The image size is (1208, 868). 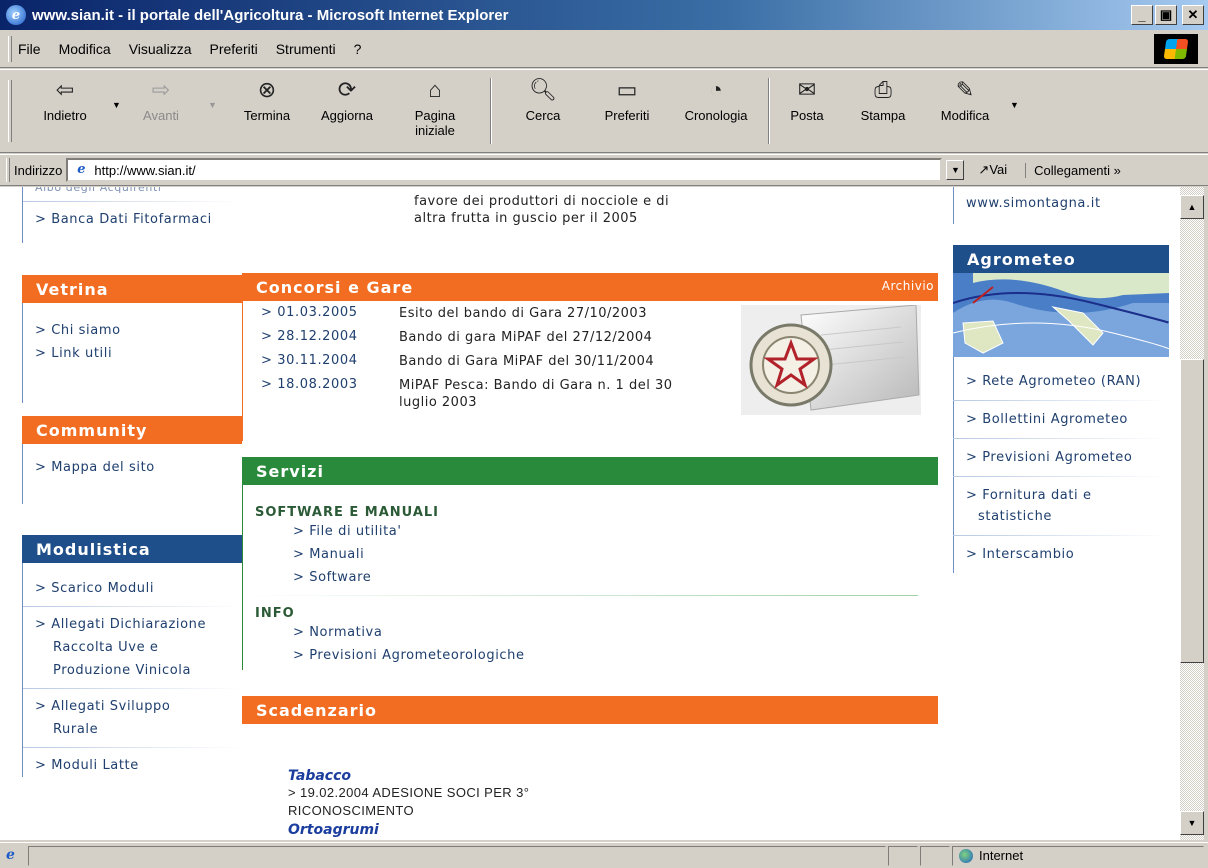 I want to click on link-chi-siamo: > Chi siamo, so click(x=132, y=330).